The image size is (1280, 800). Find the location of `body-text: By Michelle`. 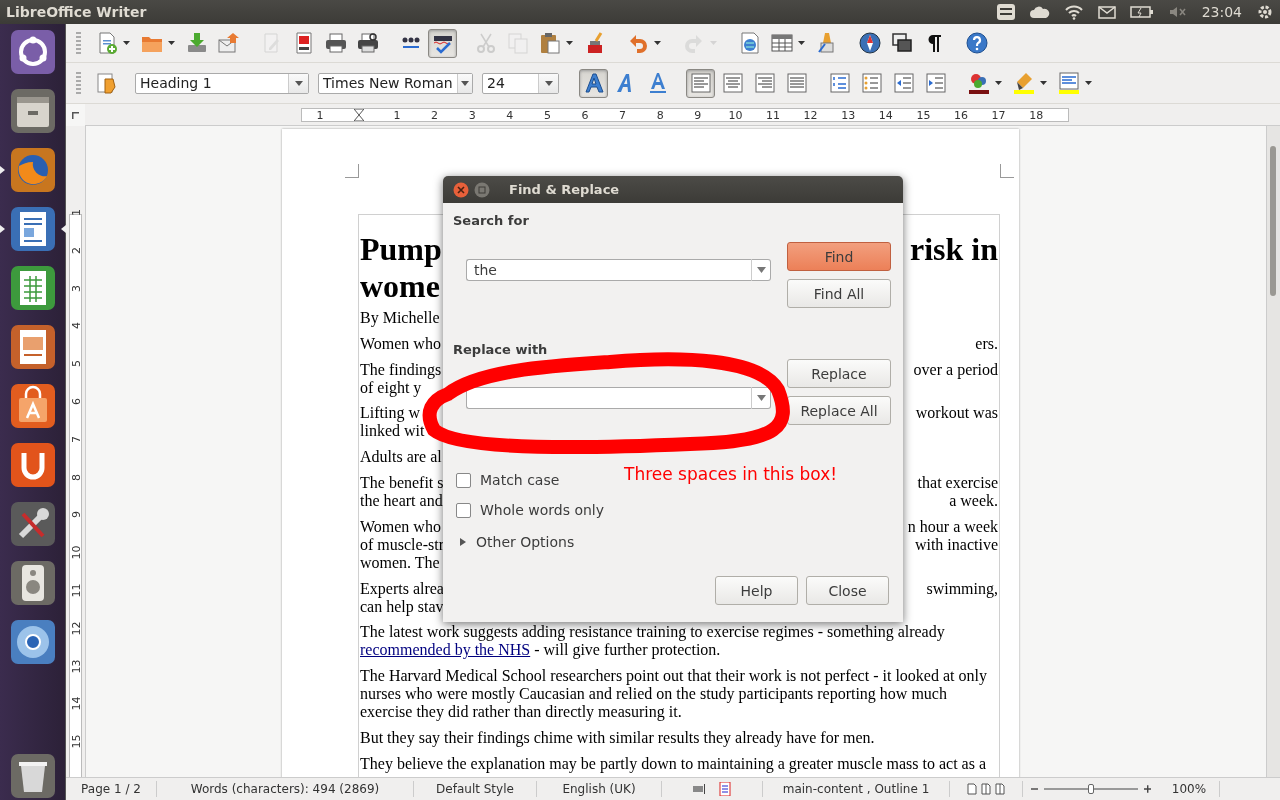

body-text: By Michelle is located at coordinates (400, 318).